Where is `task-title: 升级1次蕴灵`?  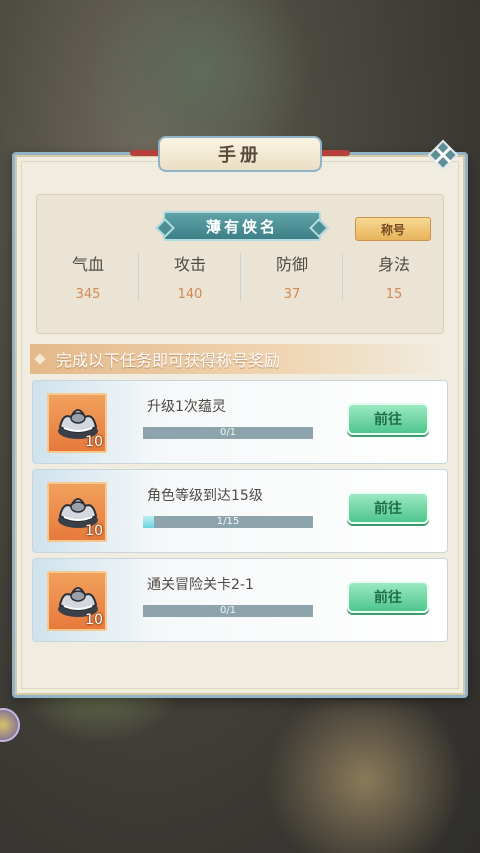
task-title: 升级1次蕴灵 is located at coordinates (186, 407).